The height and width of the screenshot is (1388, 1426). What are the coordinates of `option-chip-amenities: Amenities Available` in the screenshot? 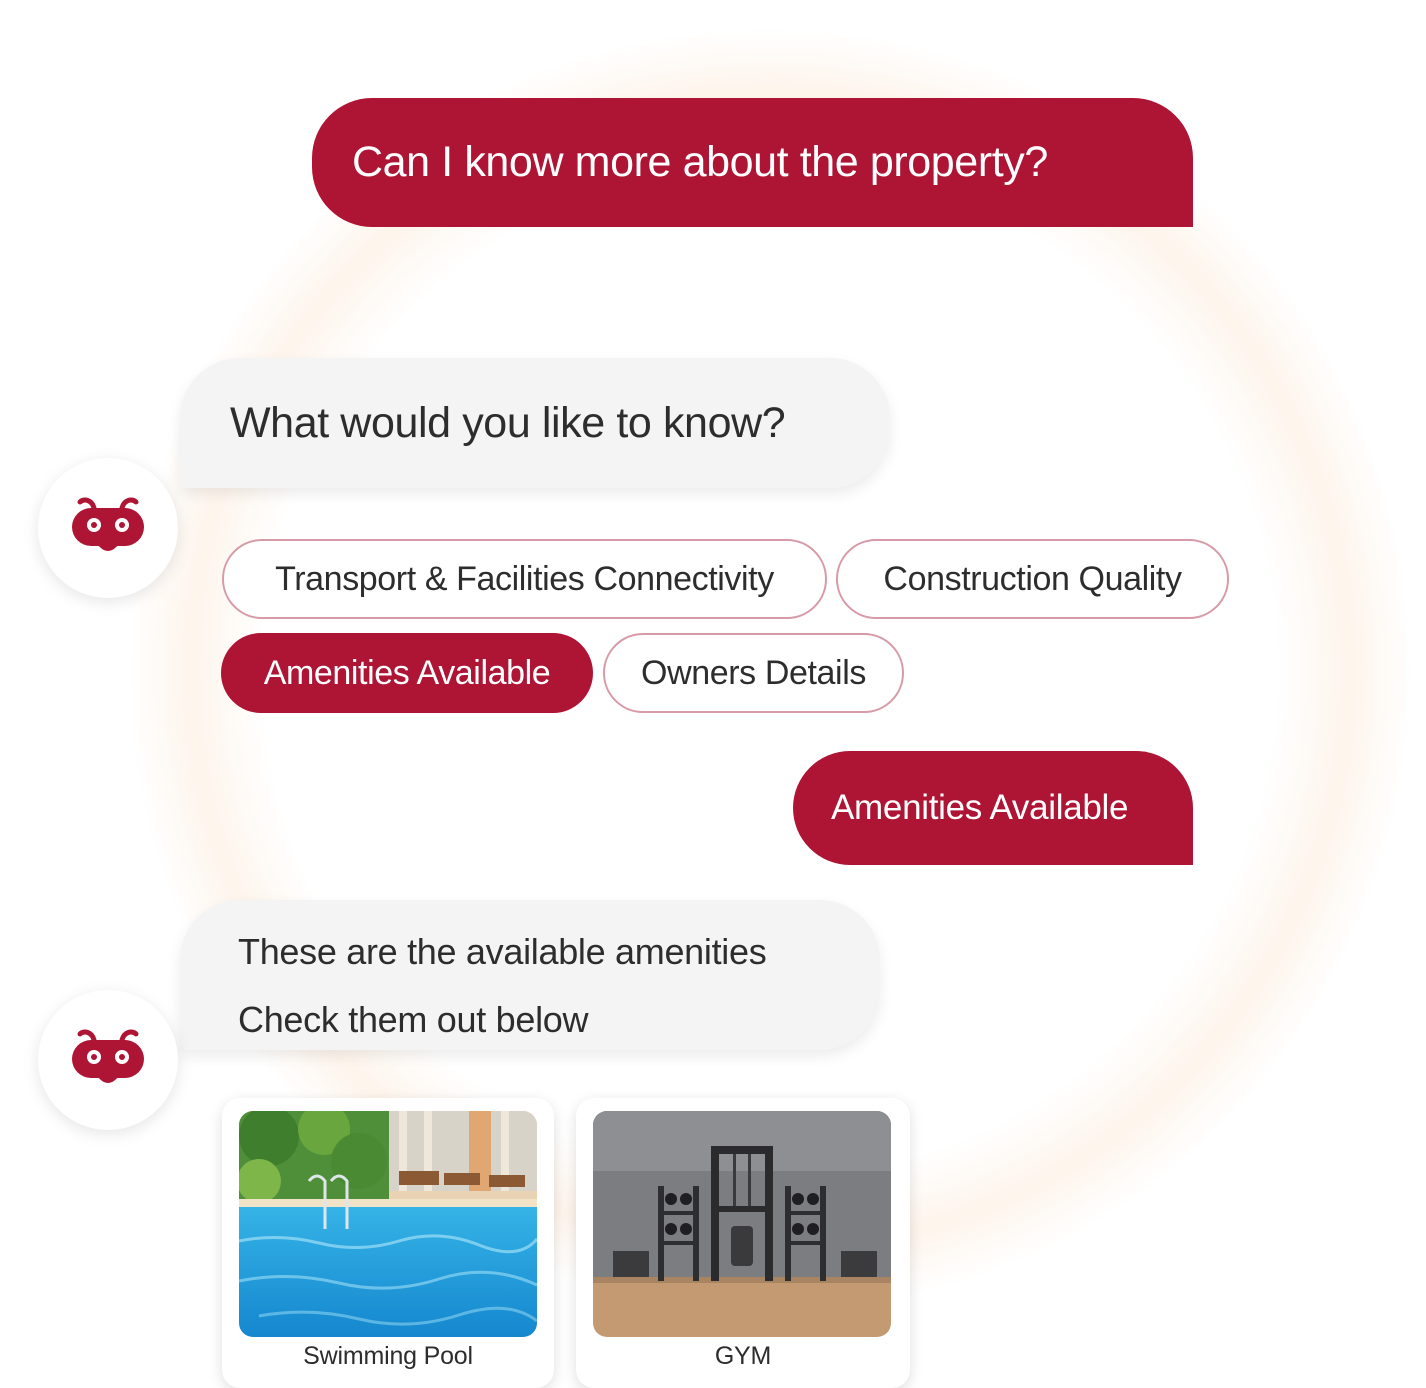 It's located at (407, 673).